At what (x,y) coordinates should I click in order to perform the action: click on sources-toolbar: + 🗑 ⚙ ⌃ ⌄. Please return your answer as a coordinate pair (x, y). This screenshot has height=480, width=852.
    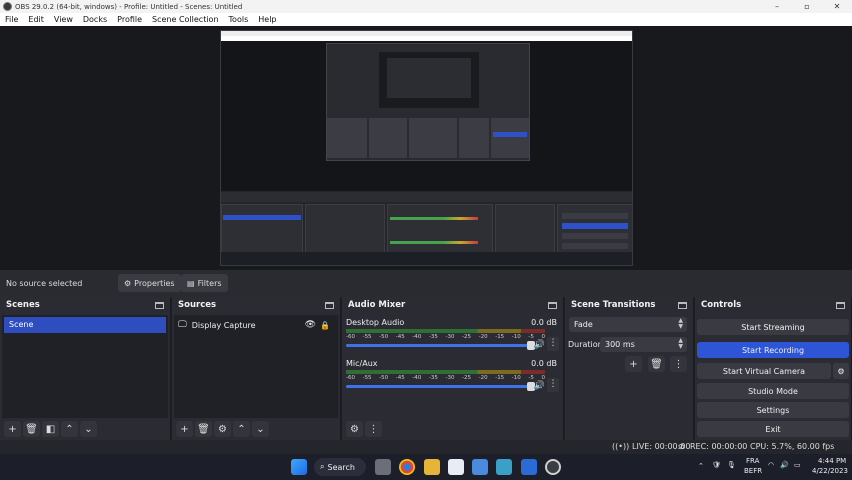
    Looking at the image, I should click on (256, 429).